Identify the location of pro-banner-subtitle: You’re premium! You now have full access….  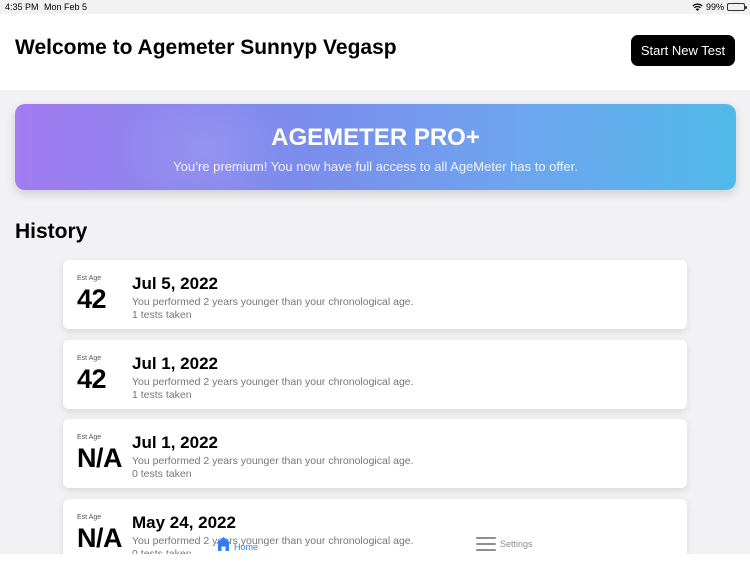
(375, 166).